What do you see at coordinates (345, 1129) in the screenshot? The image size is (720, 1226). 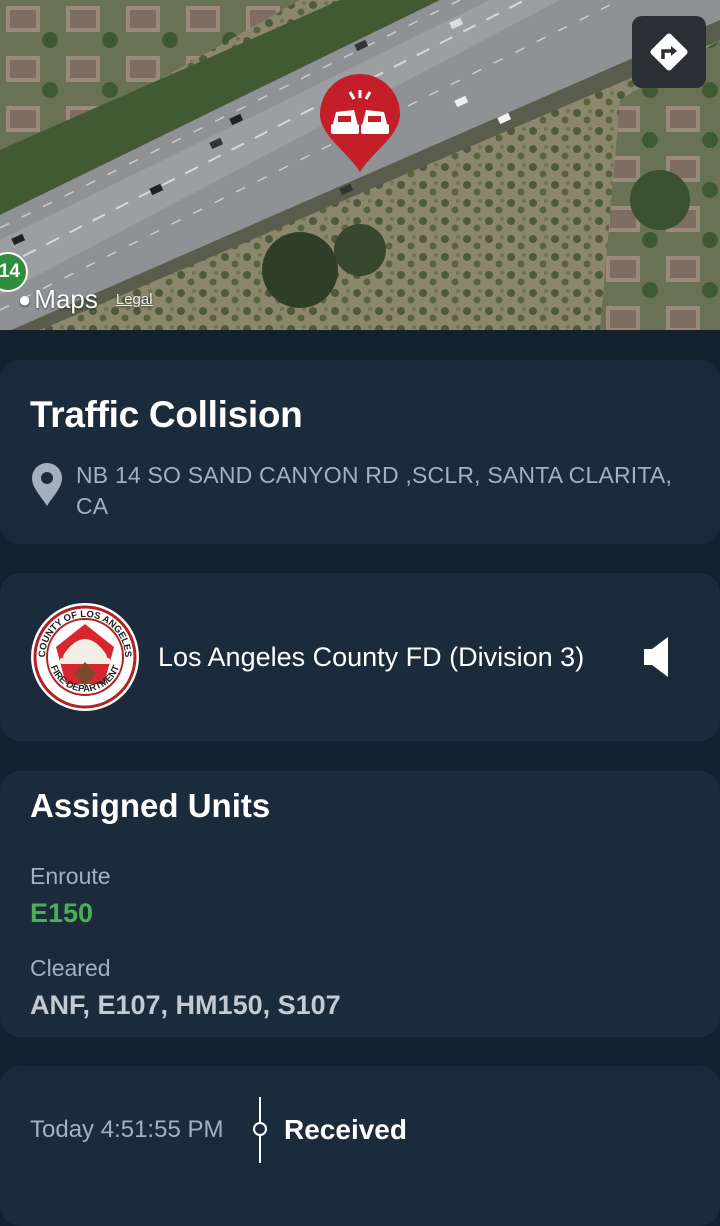 I see `timeline-status: Received` at bounding box center [345, 1129].